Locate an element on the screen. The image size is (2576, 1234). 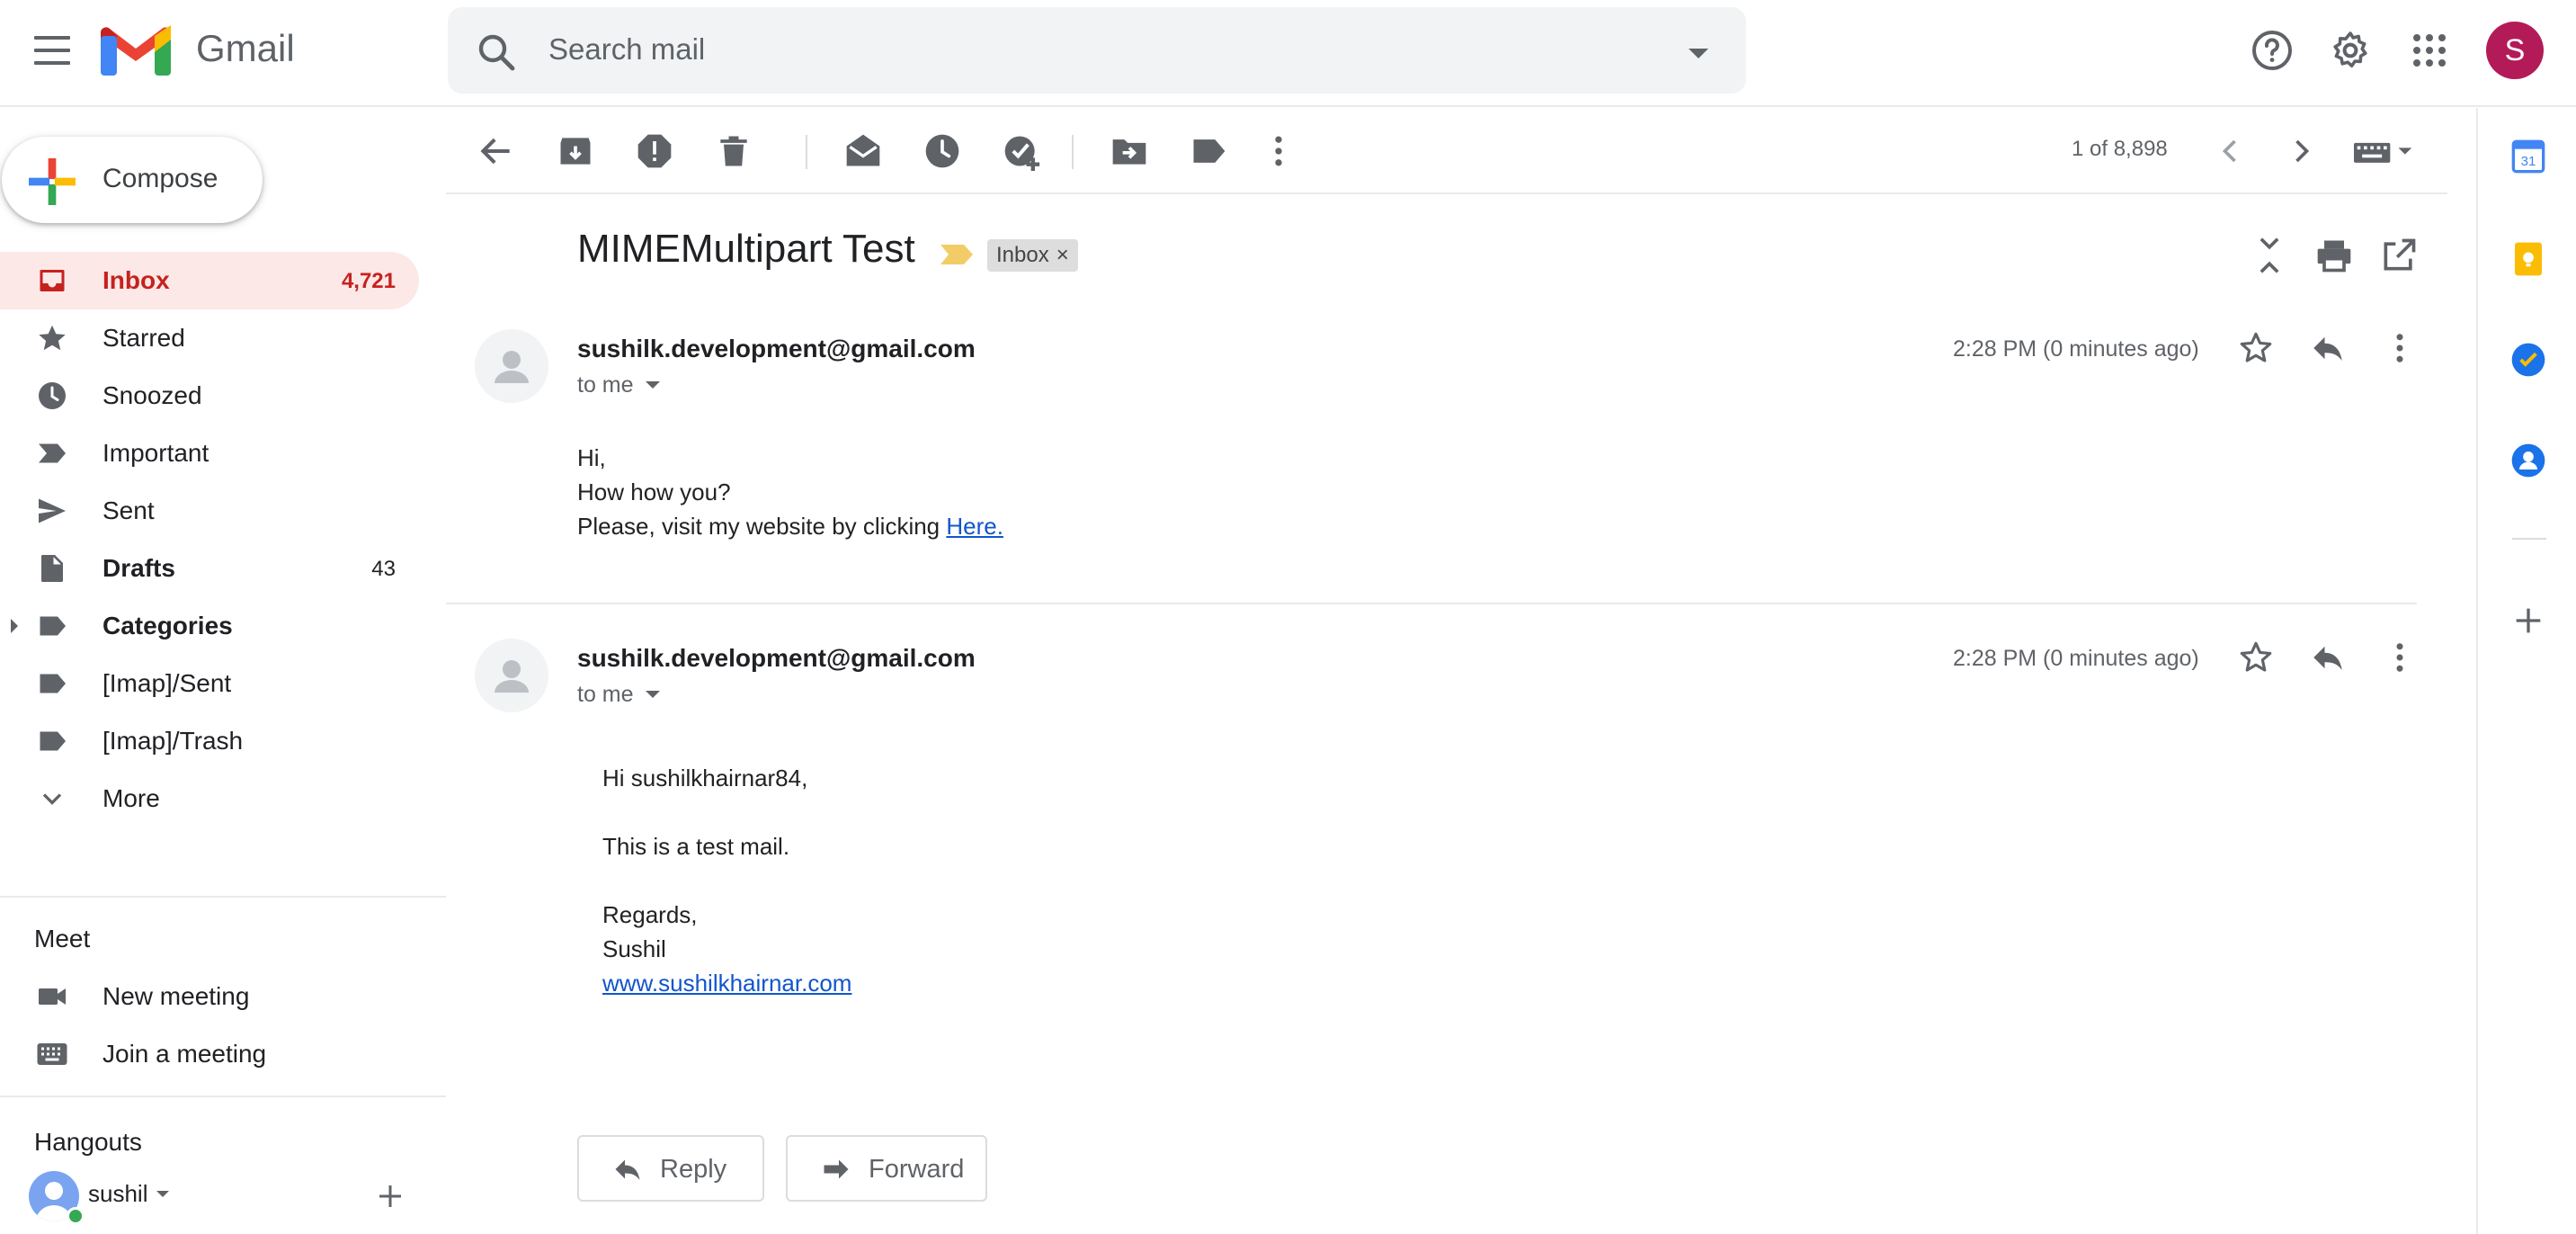
chevron-down-icon is located at coordinates (52, 799).